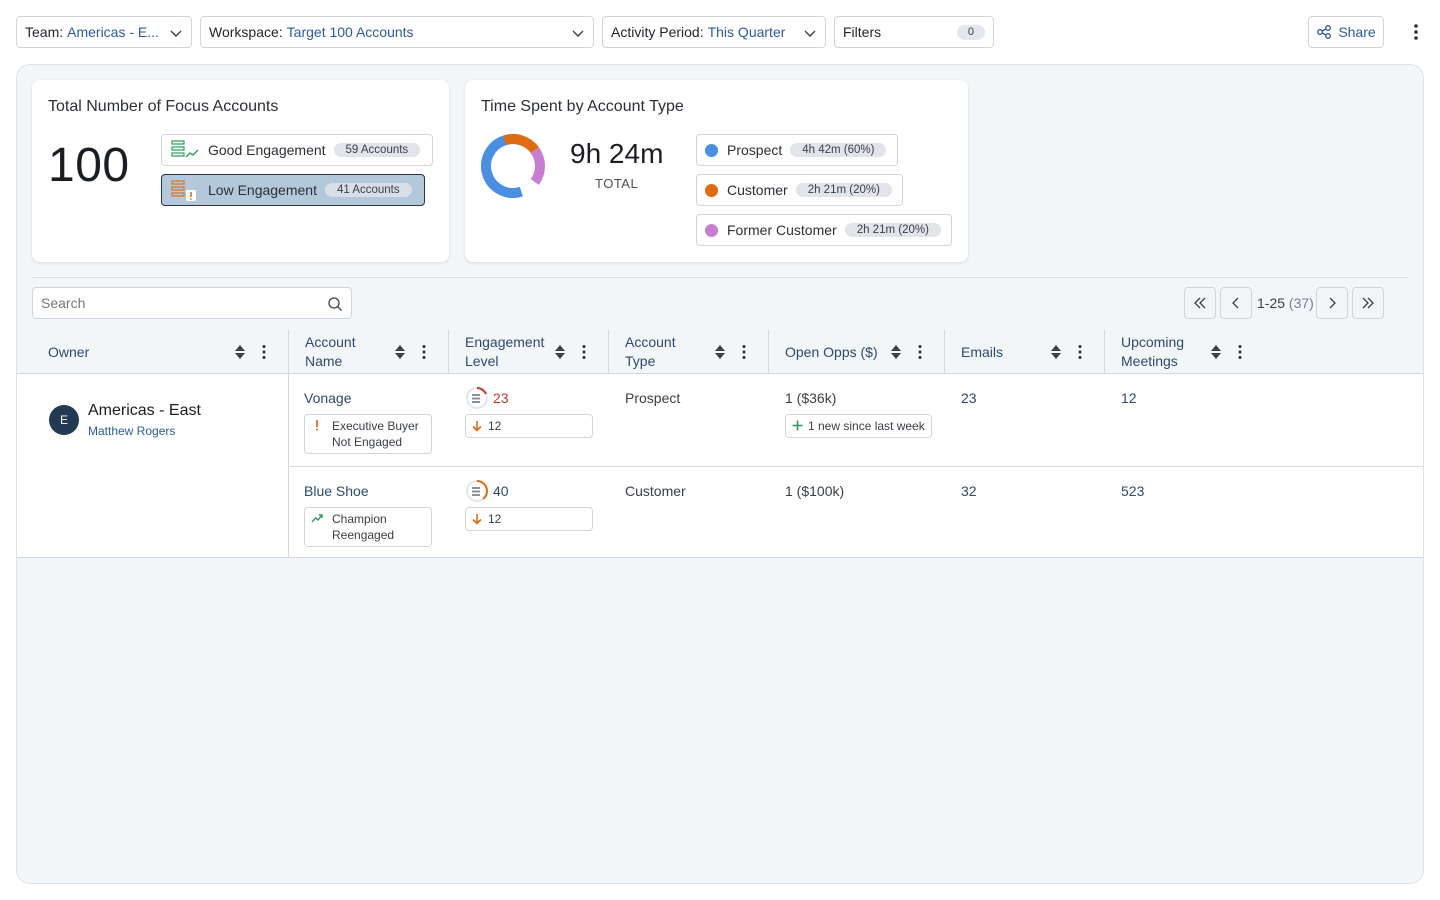  Describe the element at coordinates (336, 491) in the screenshot. I see `account-name: Blue Shoe` at that location.